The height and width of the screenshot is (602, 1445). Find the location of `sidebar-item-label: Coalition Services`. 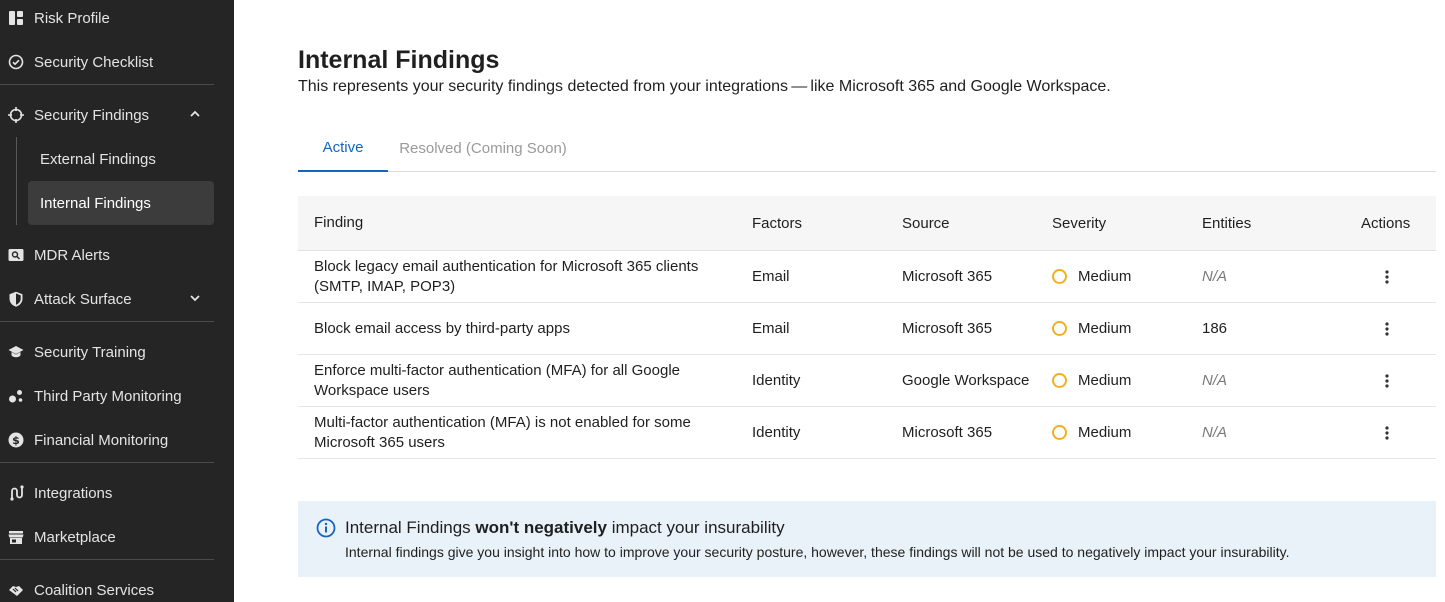

sidebar-item-label: Coalition Services is located at coordinates (94, 590).